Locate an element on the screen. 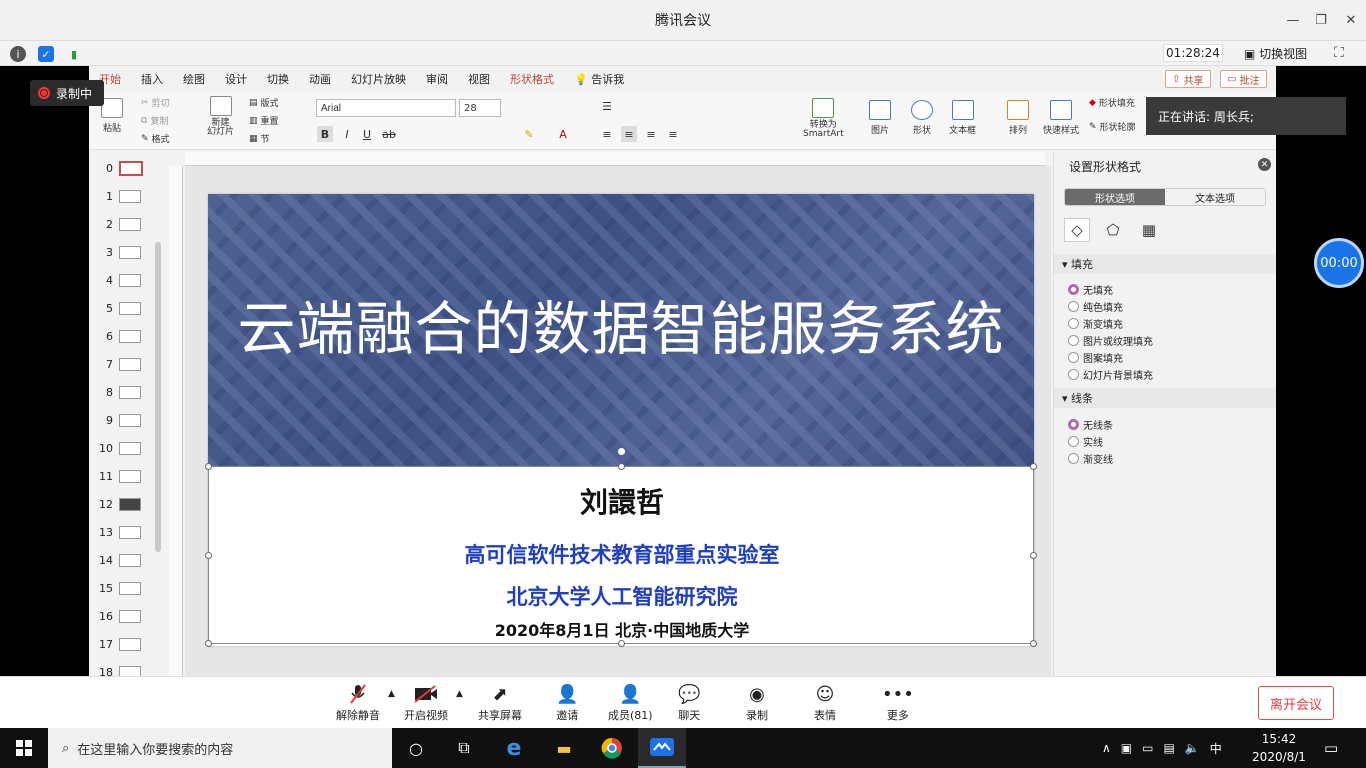  line-section-header: ▾ 线条 is located at coordinates (1165, 398).